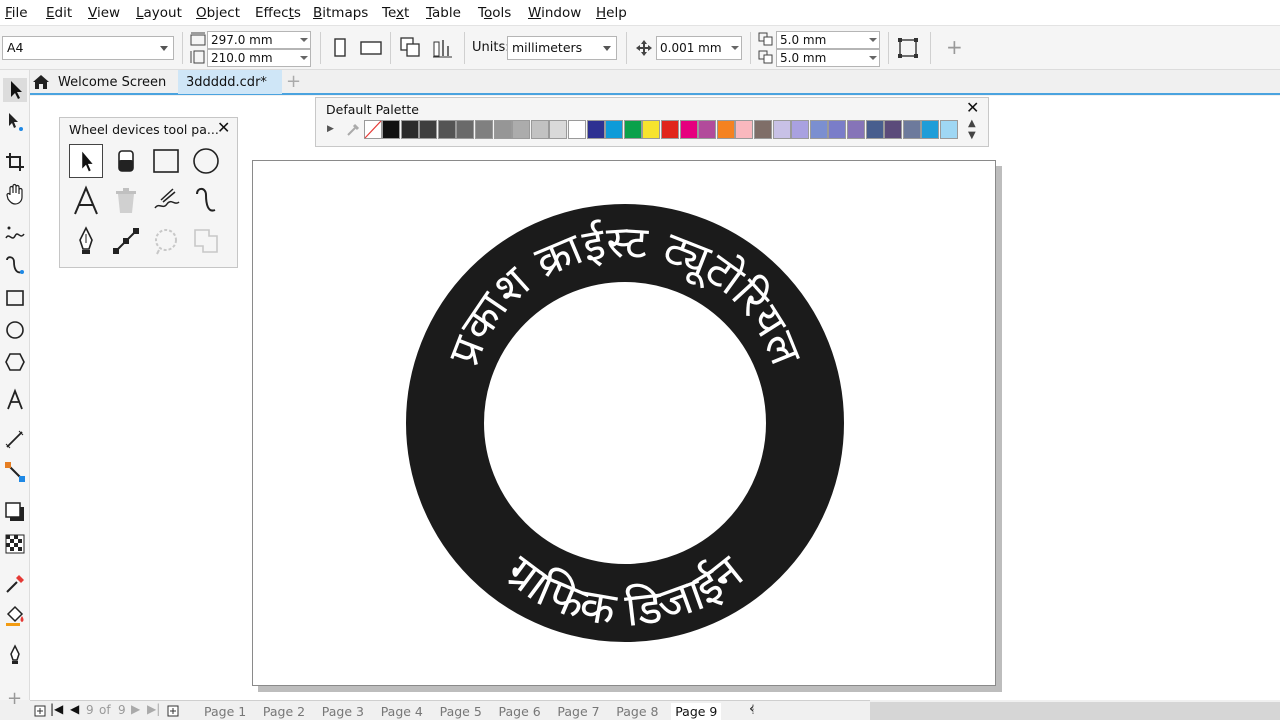 This screenshot has width=1280, height=720. What do you see at coordinates (86, 241) in the screenshot?
I see `pen-icon` at bounding box center [86, 241].